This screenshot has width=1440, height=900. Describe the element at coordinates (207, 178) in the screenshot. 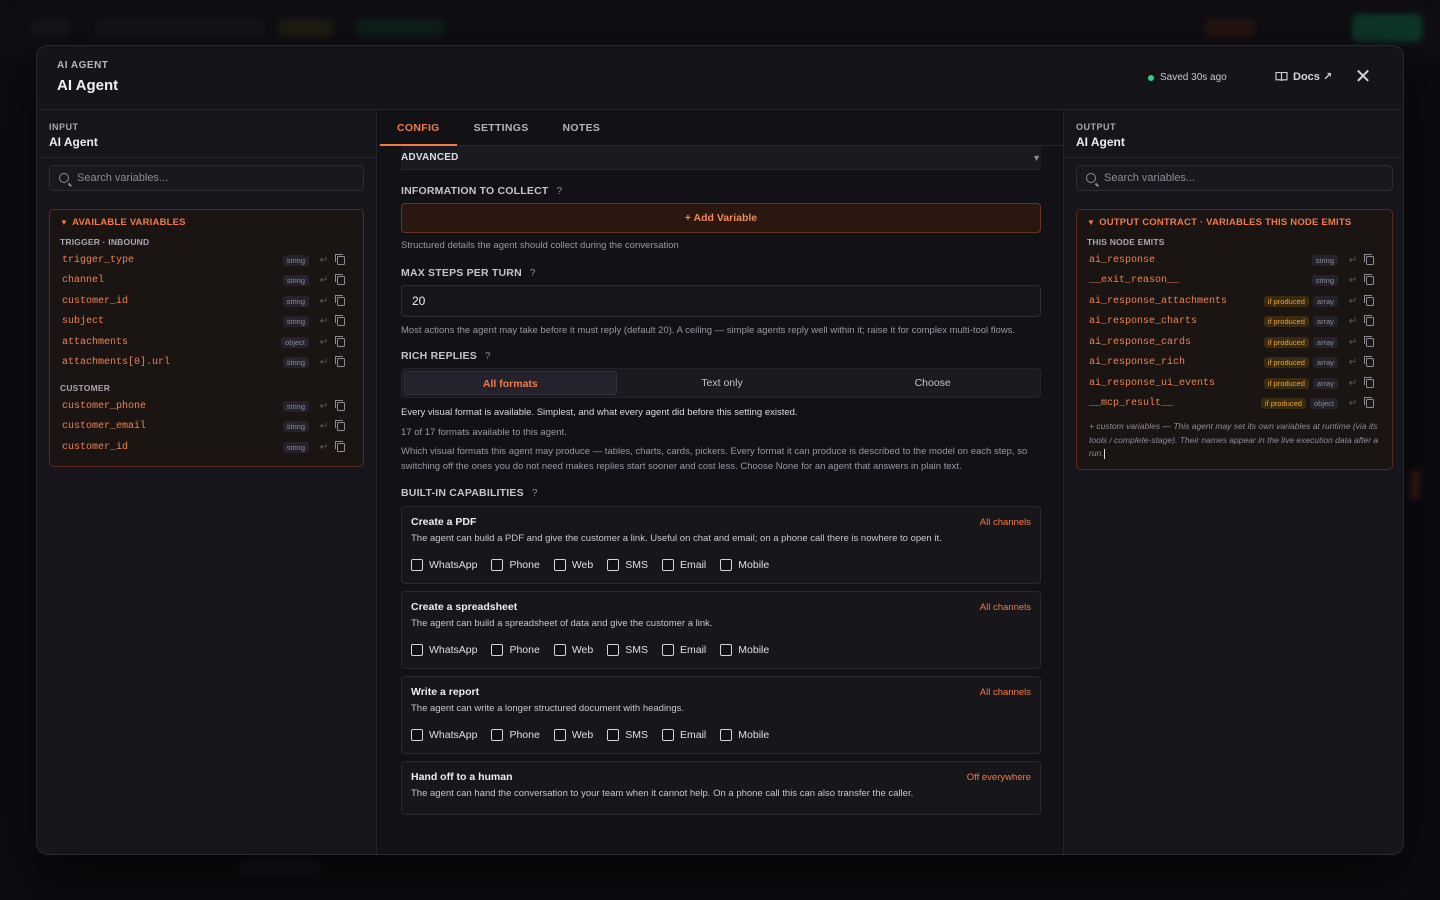

I see `input-search-input` at that location.